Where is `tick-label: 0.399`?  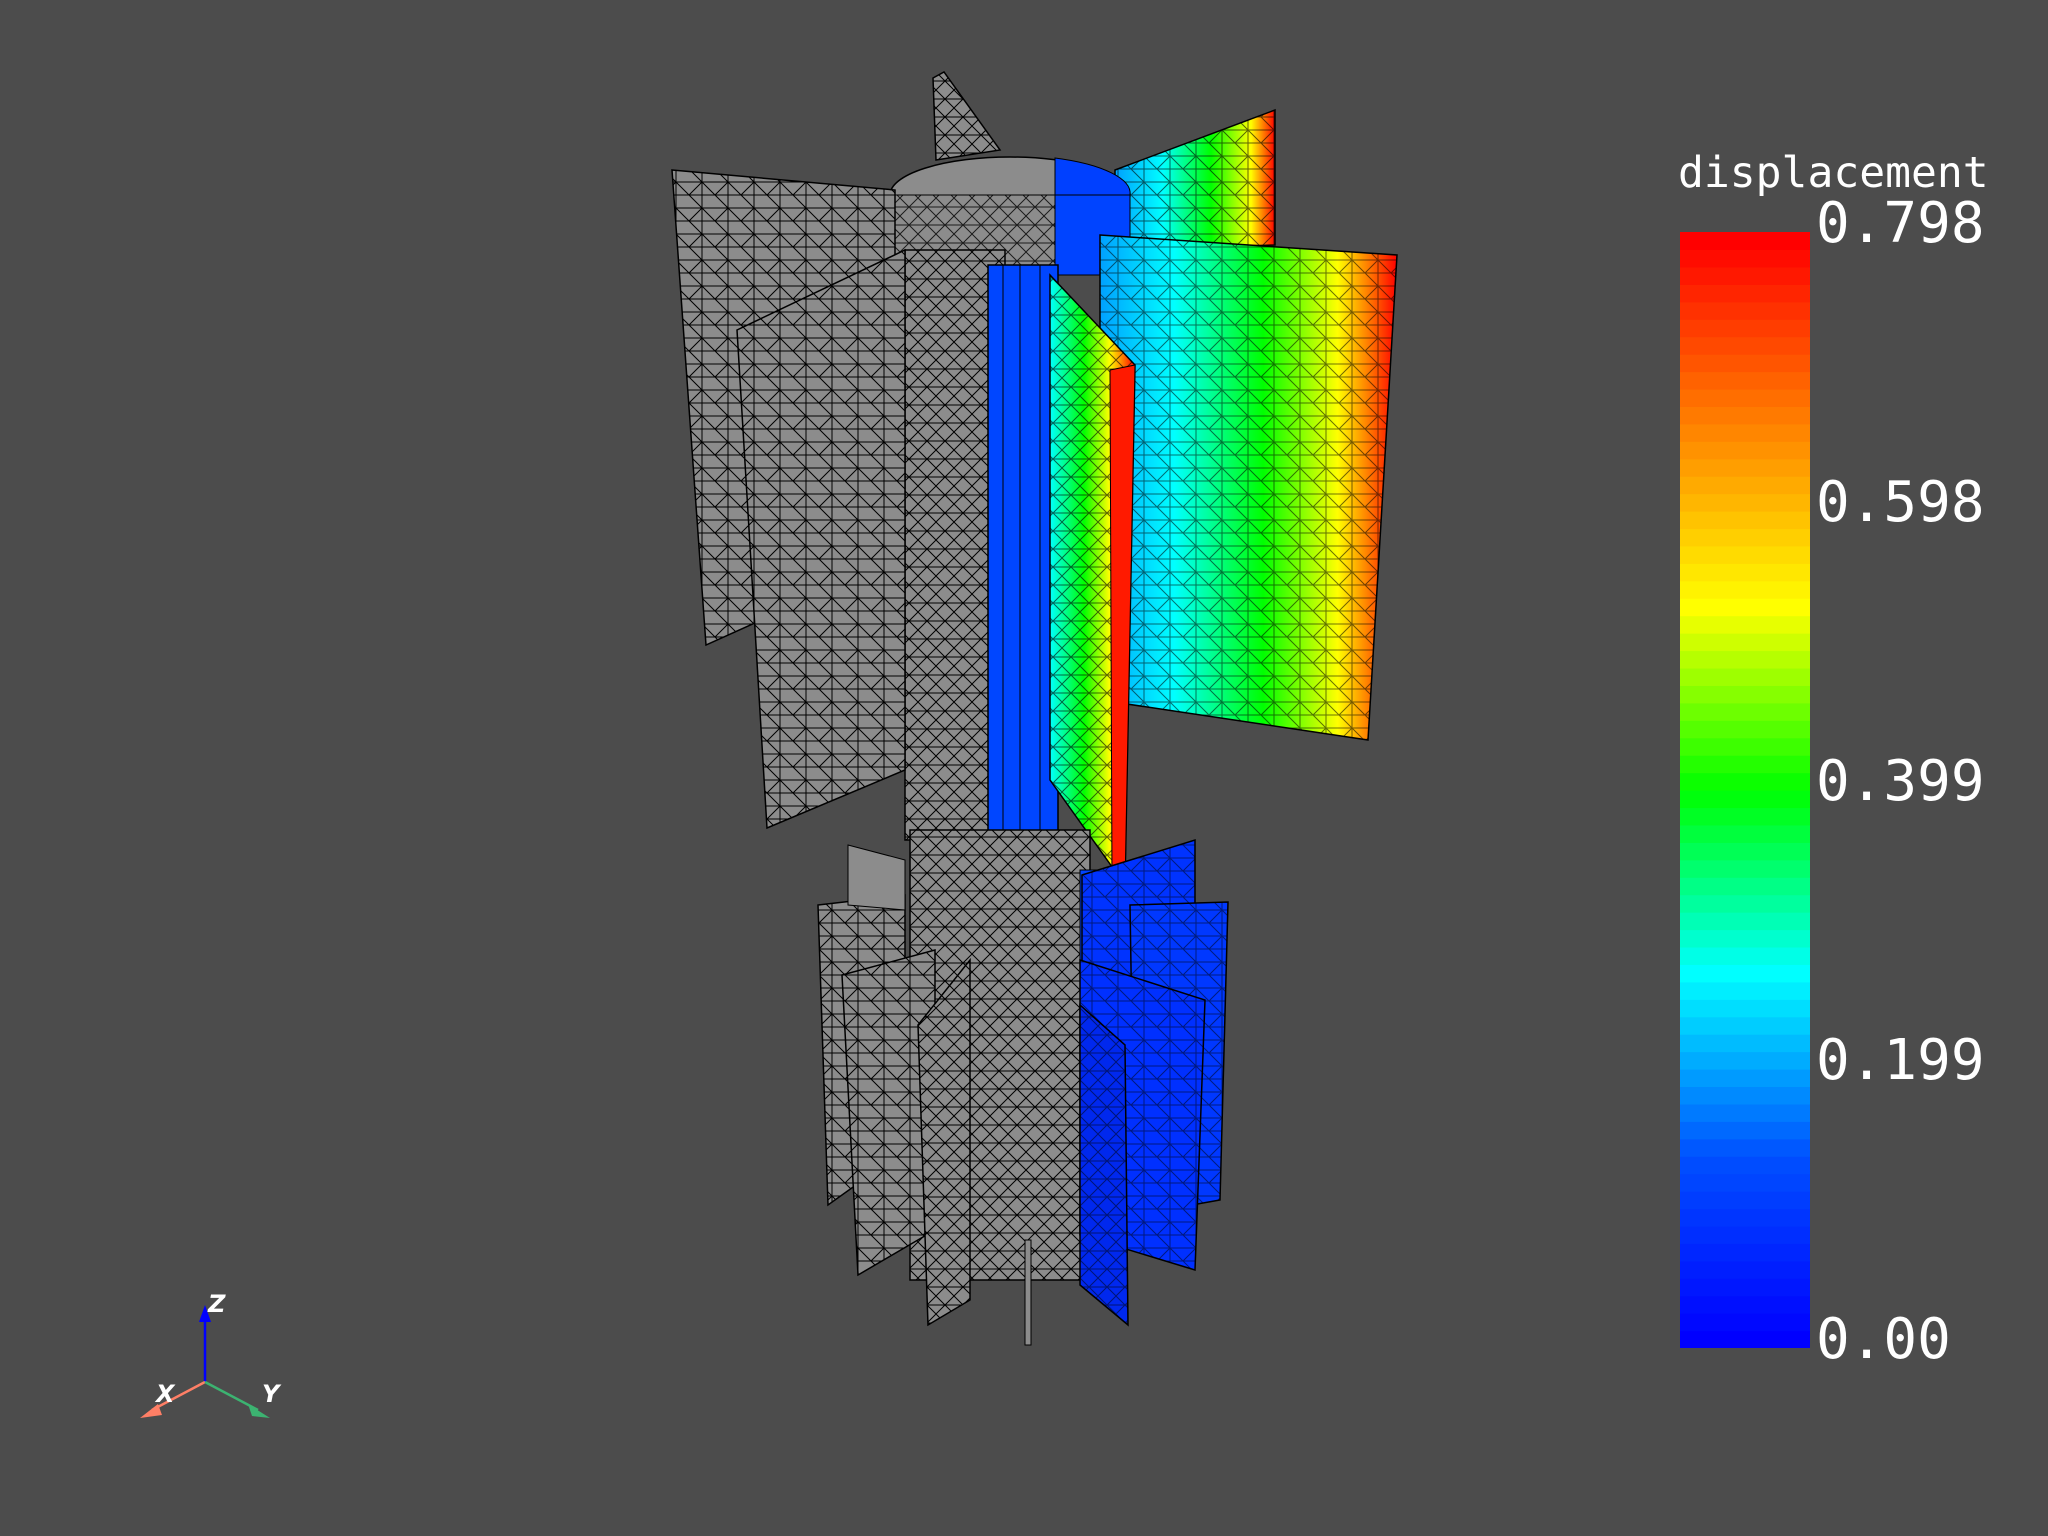 tick-label: 0.399 is located at coordinates (1900, 781).